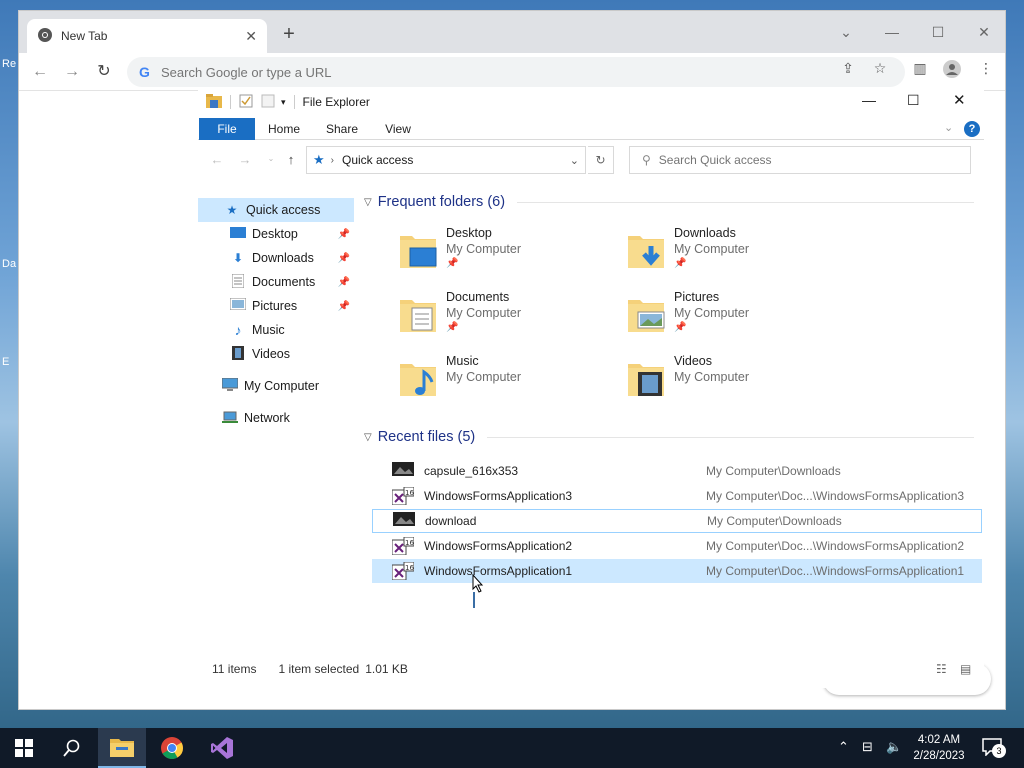  What do you see at coordinates (426, 437) in the screenshot?
I see `group-title: Recent files (5)` at bounding box center [426, 437].